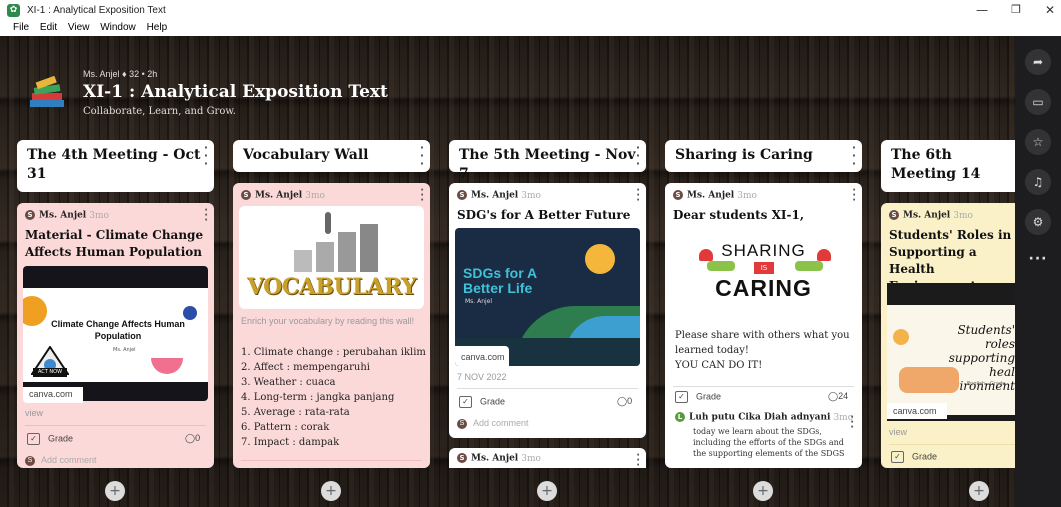 This screenshot has height=507, width=1061. I want to click on column-header-5th-meeting: The 5th Meeting - Nov 7 · · ·, so click(547, 161).